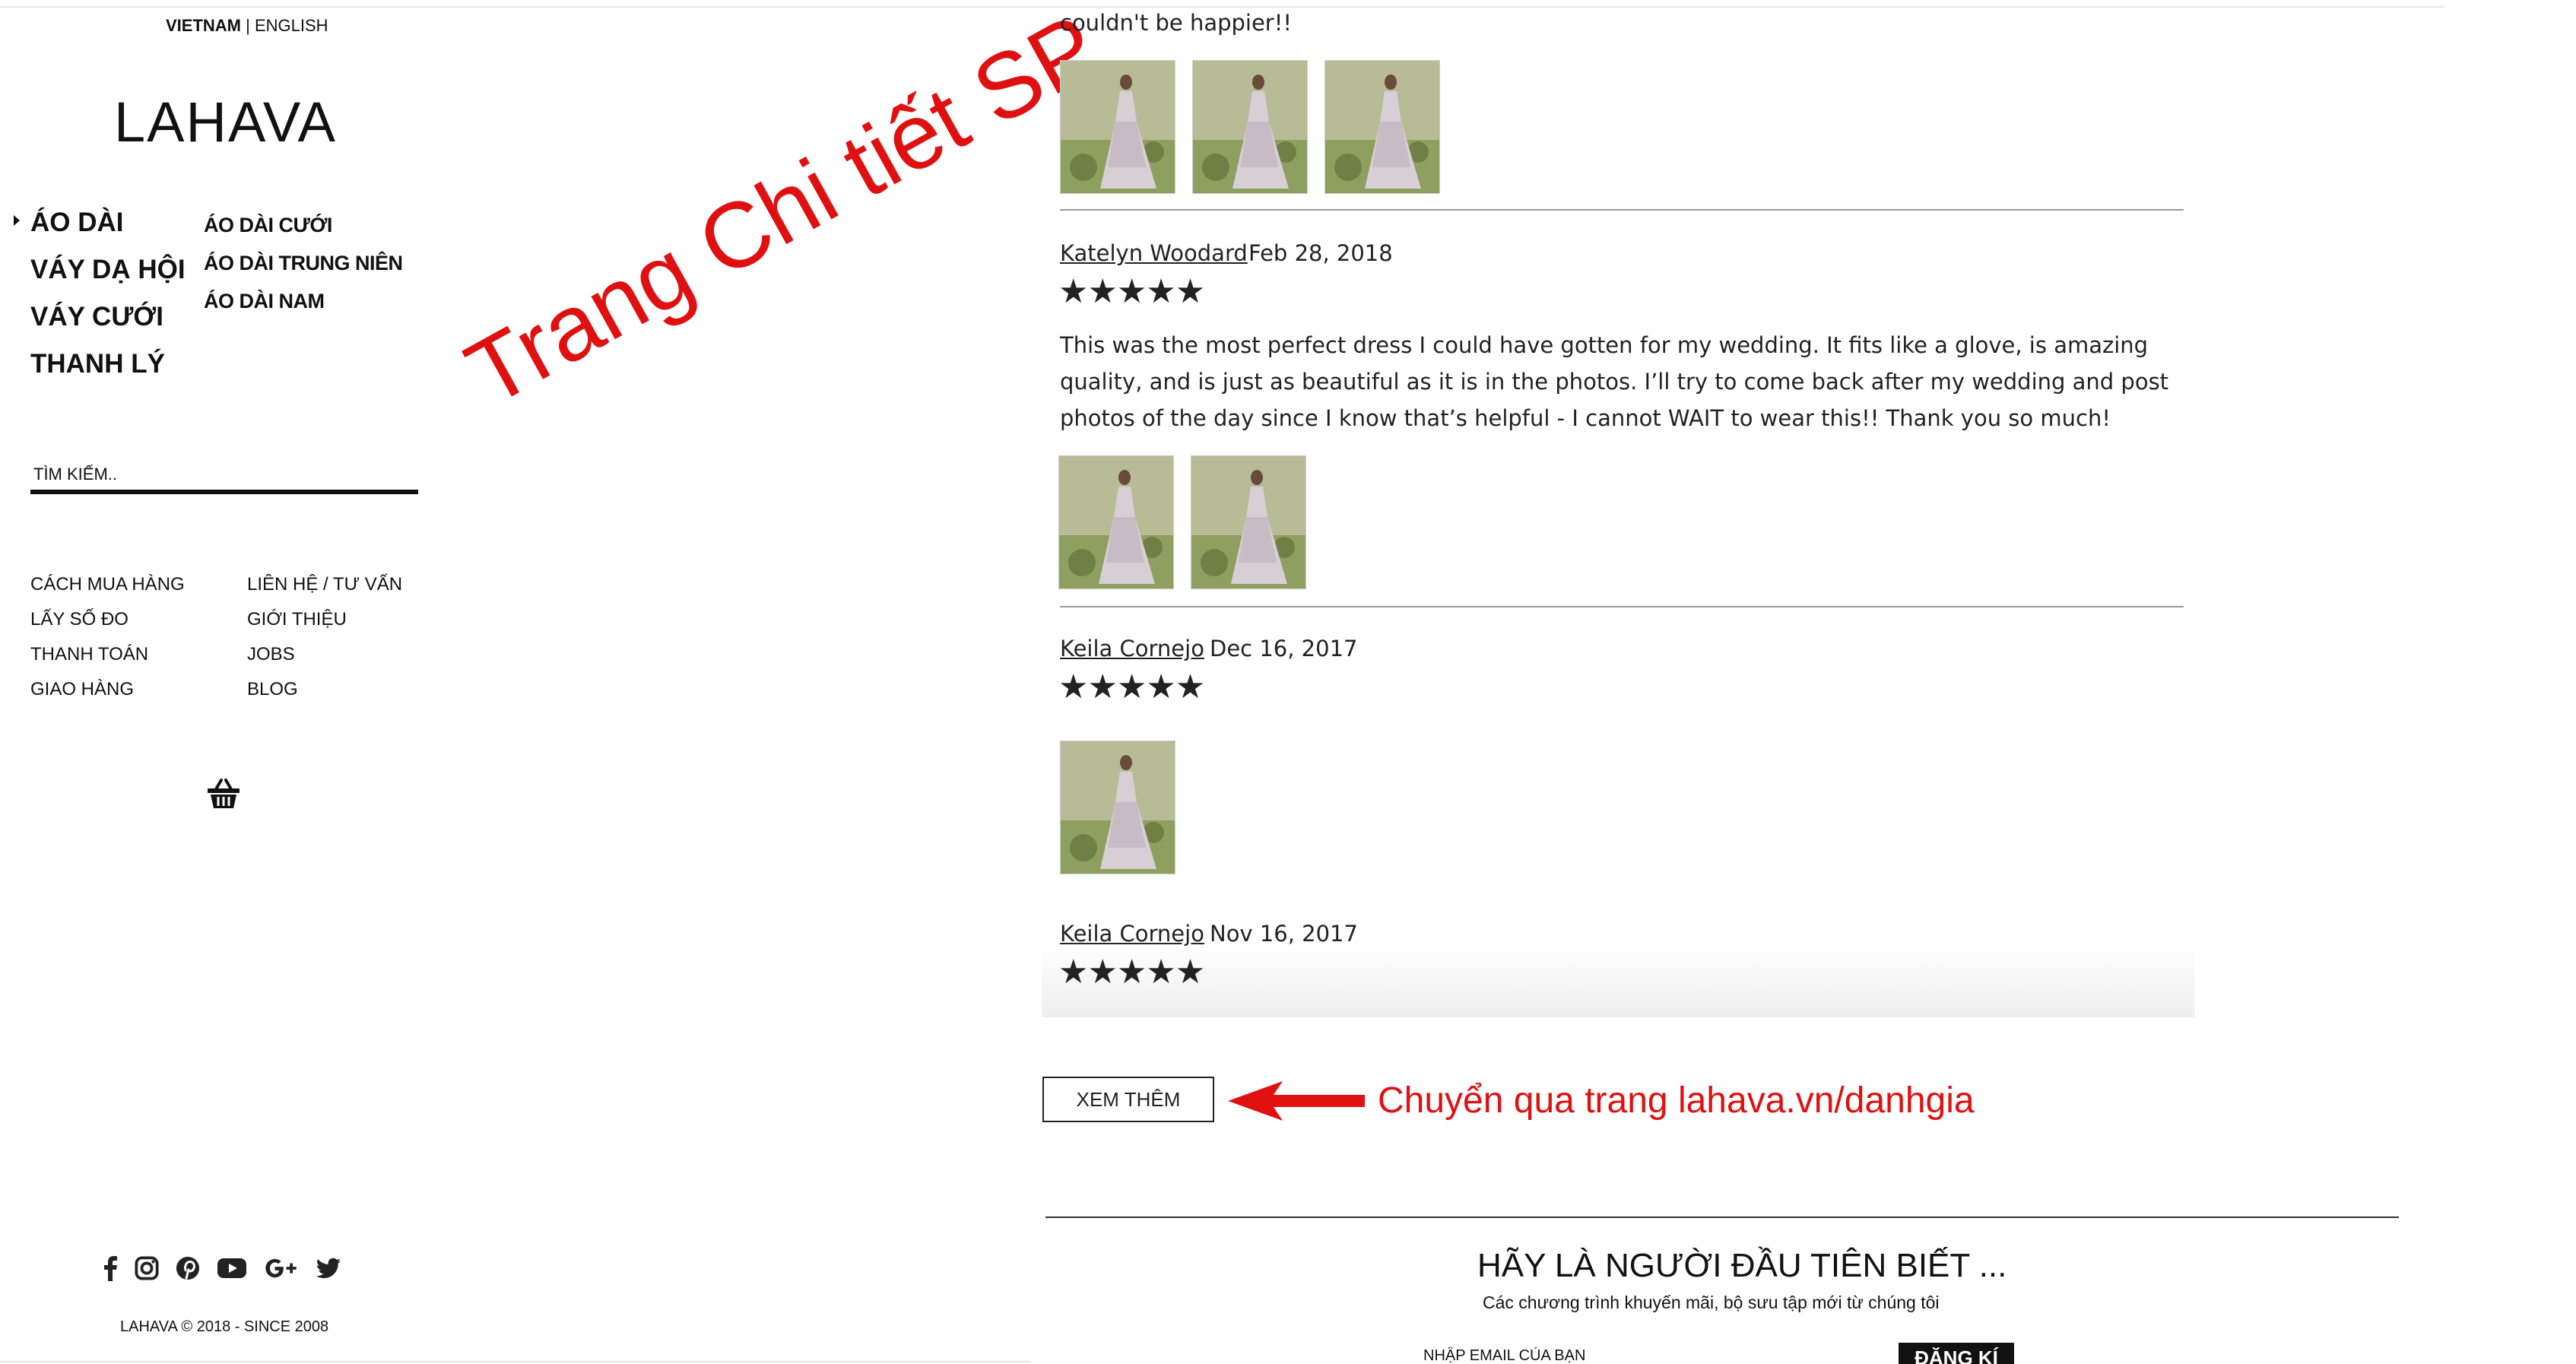 This screenshot has width=2576, height=1364. What do you see at coordinates (1677, 1100) in the screenshot?
I see `redirect-annotation: Chuyển qua trang lahava.vn/danhgia` at bounding box center [1677, 1100].